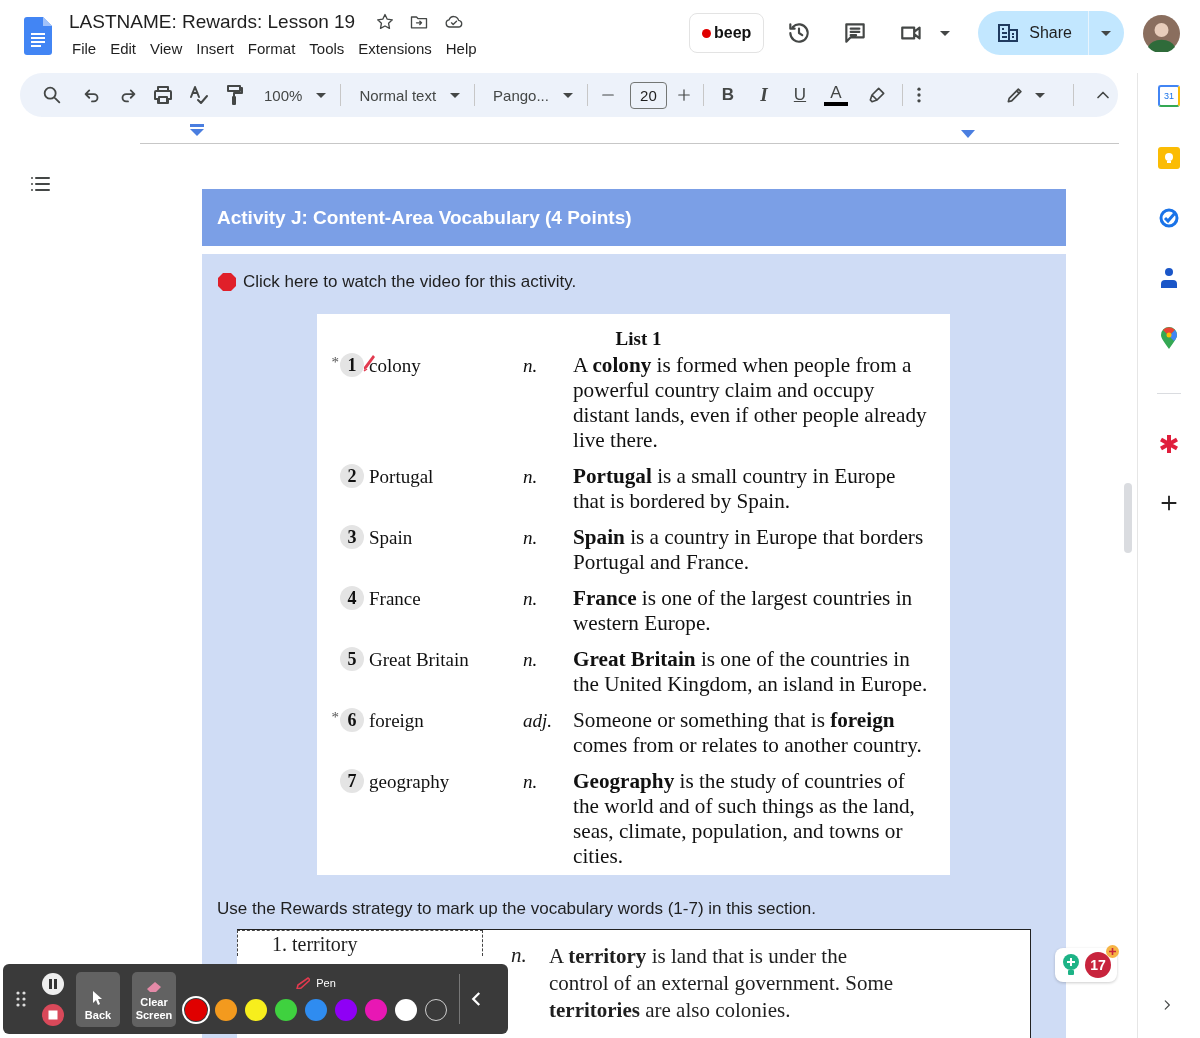  I want to click on word-number: 6, so click(352, 720).